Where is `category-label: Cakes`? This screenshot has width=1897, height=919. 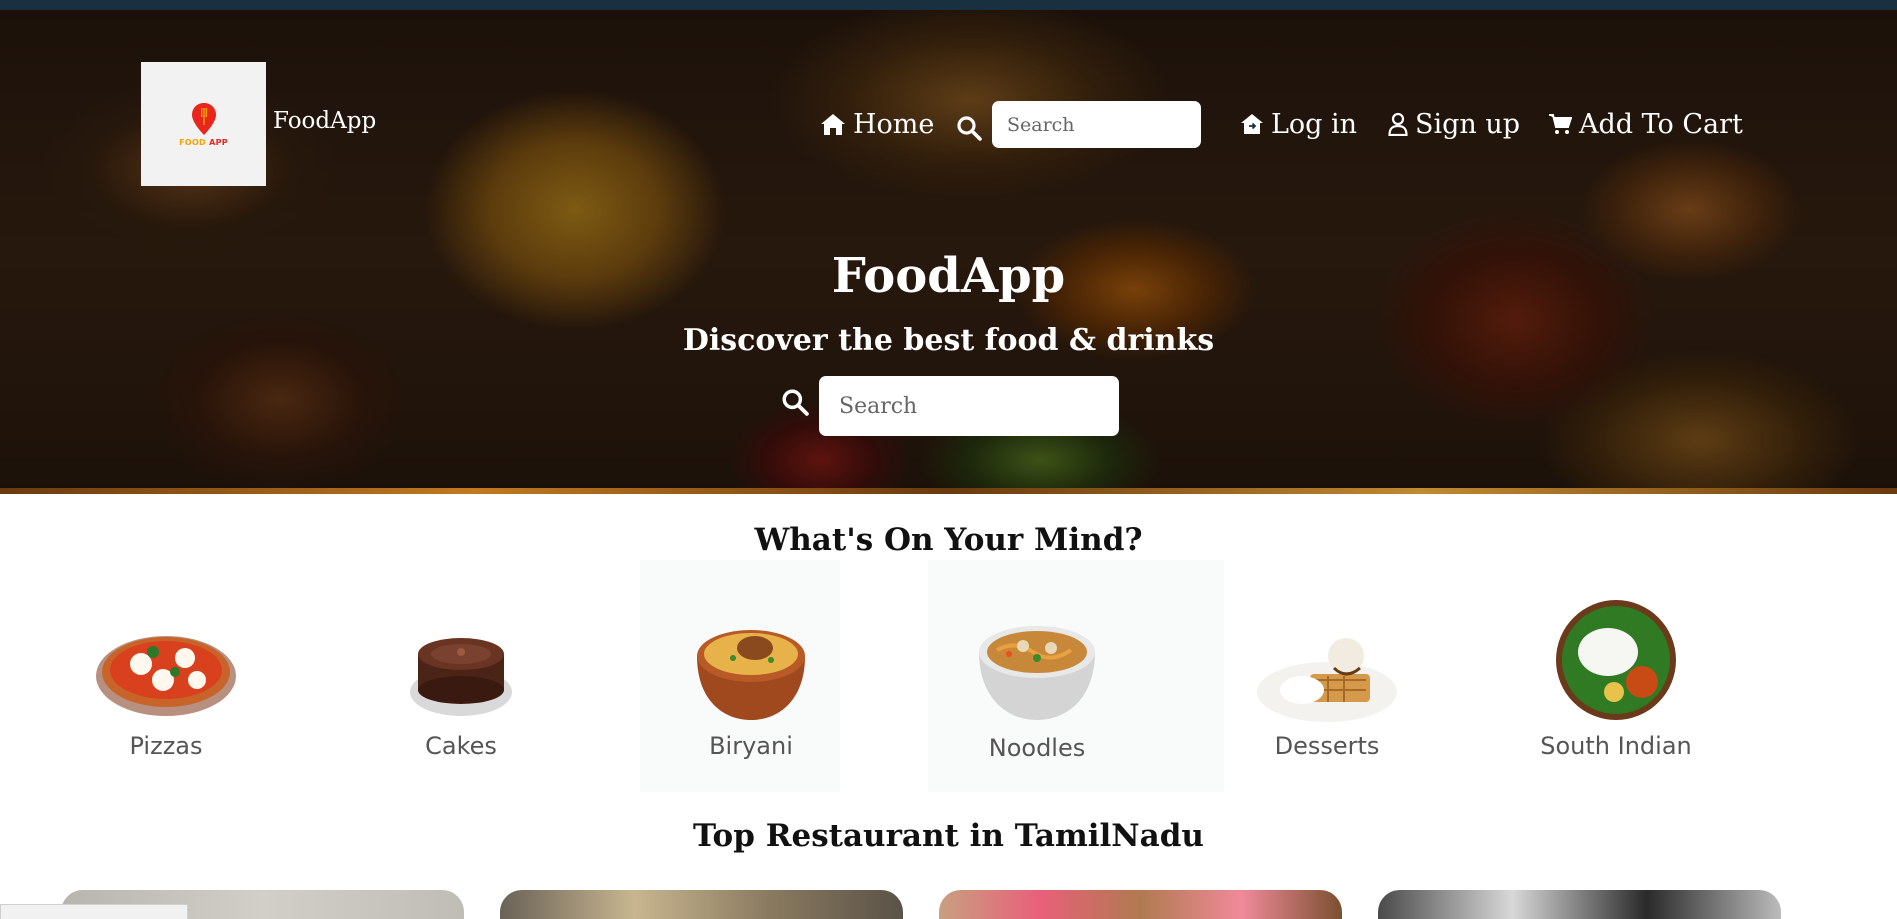
category-label: Cakes is located at coordinates (461, 746).